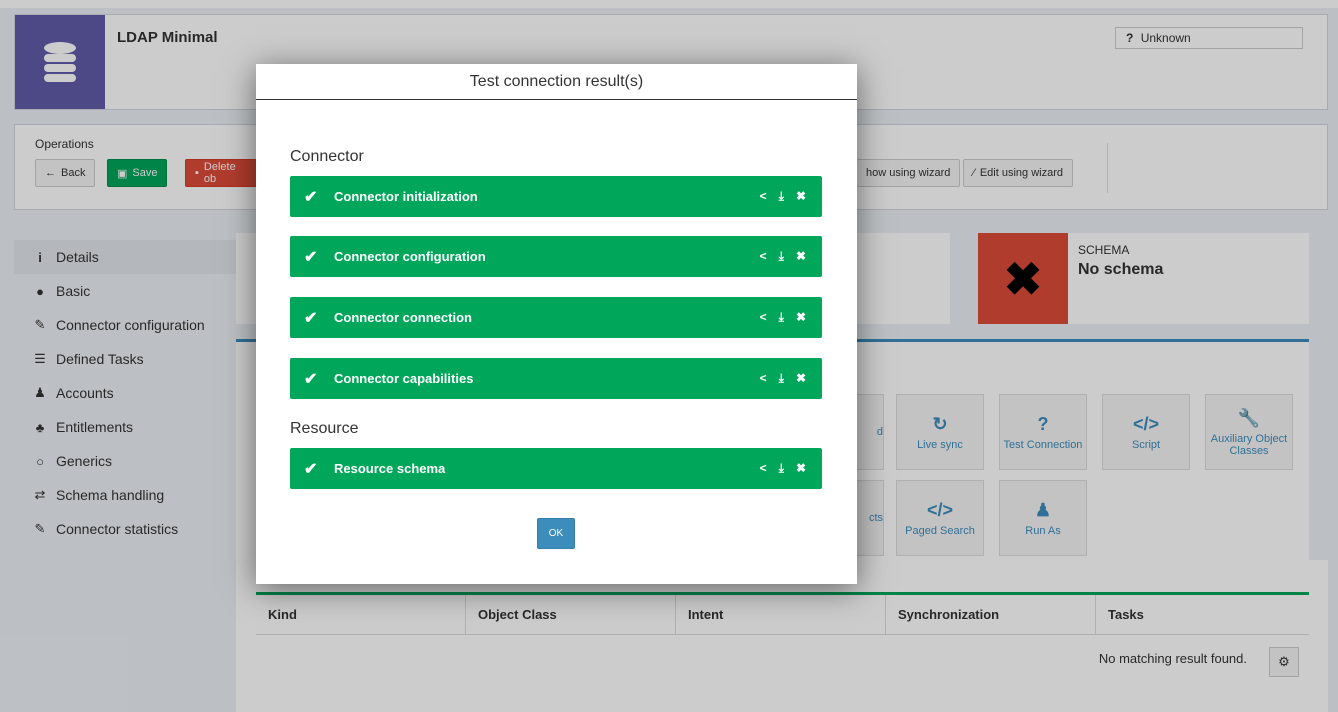  Describe the element at coordinates (406, 196) in the screenshot. I see `result-label: Connector initialization` at that location.